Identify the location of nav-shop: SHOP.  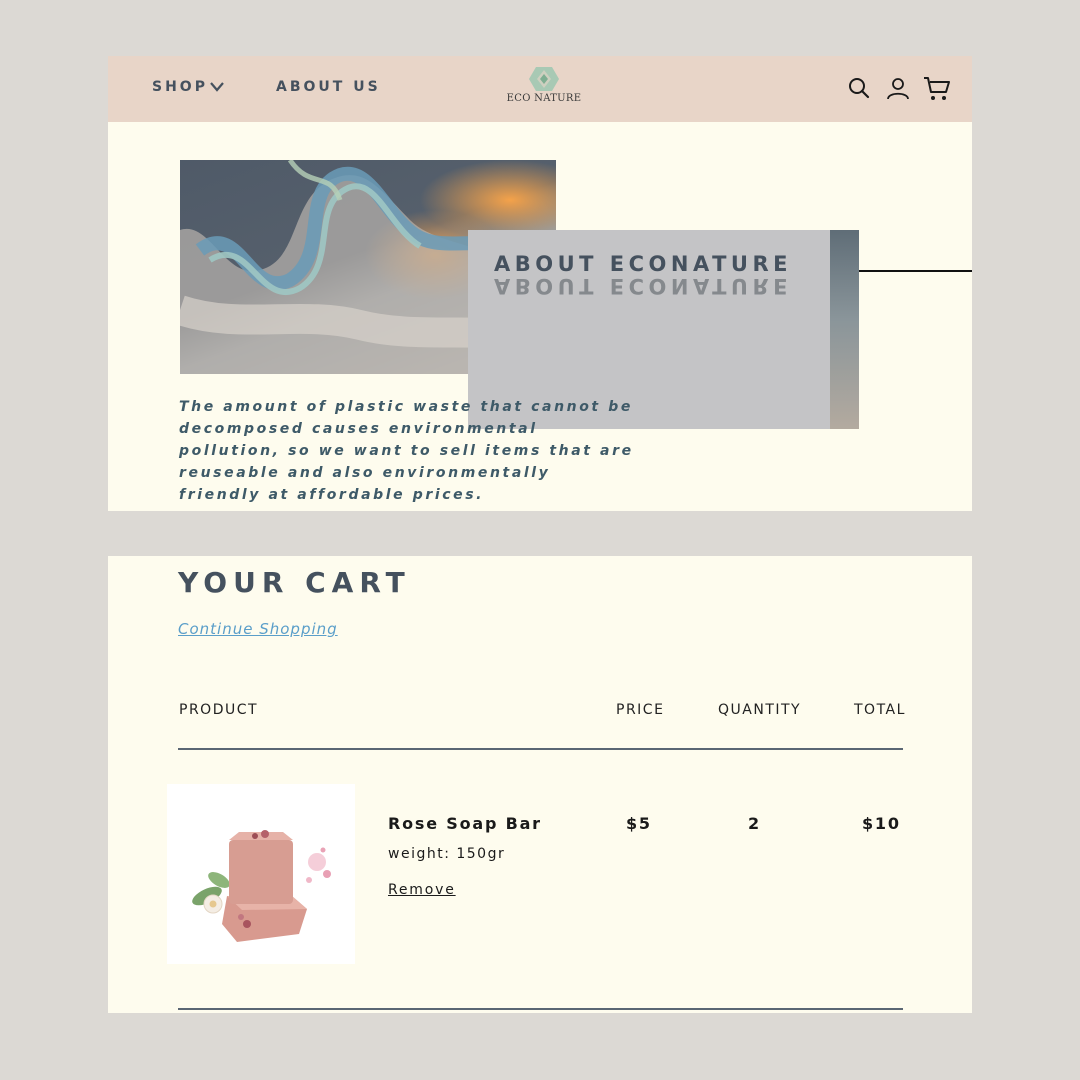
(188, 87).